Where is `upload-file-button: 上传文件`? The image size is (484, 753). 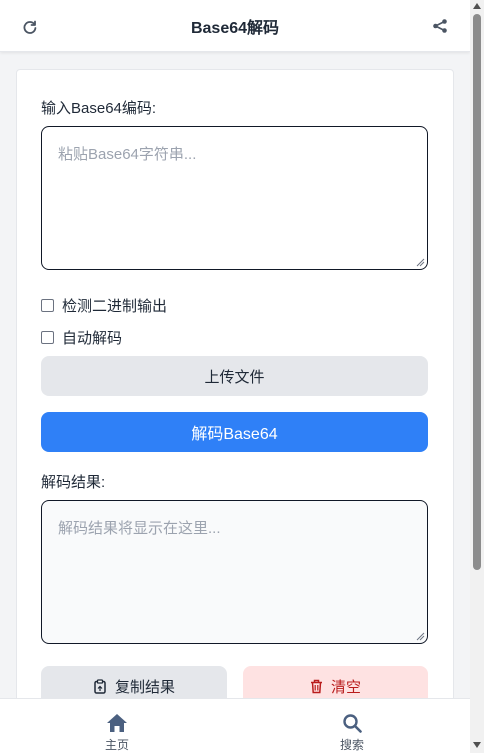 upload-file-button: 上传文件 is located at coordinates (234, 376).